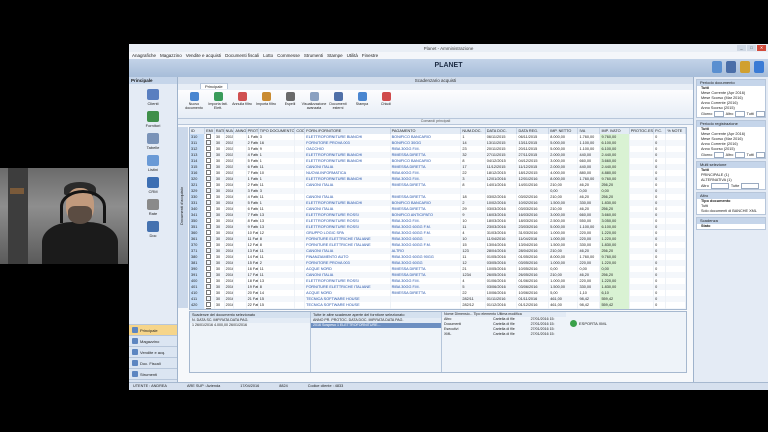 This screenshot has width=768, height=432. I want to click on status-item: ARE SUP : Azienda, so click(203, 386).